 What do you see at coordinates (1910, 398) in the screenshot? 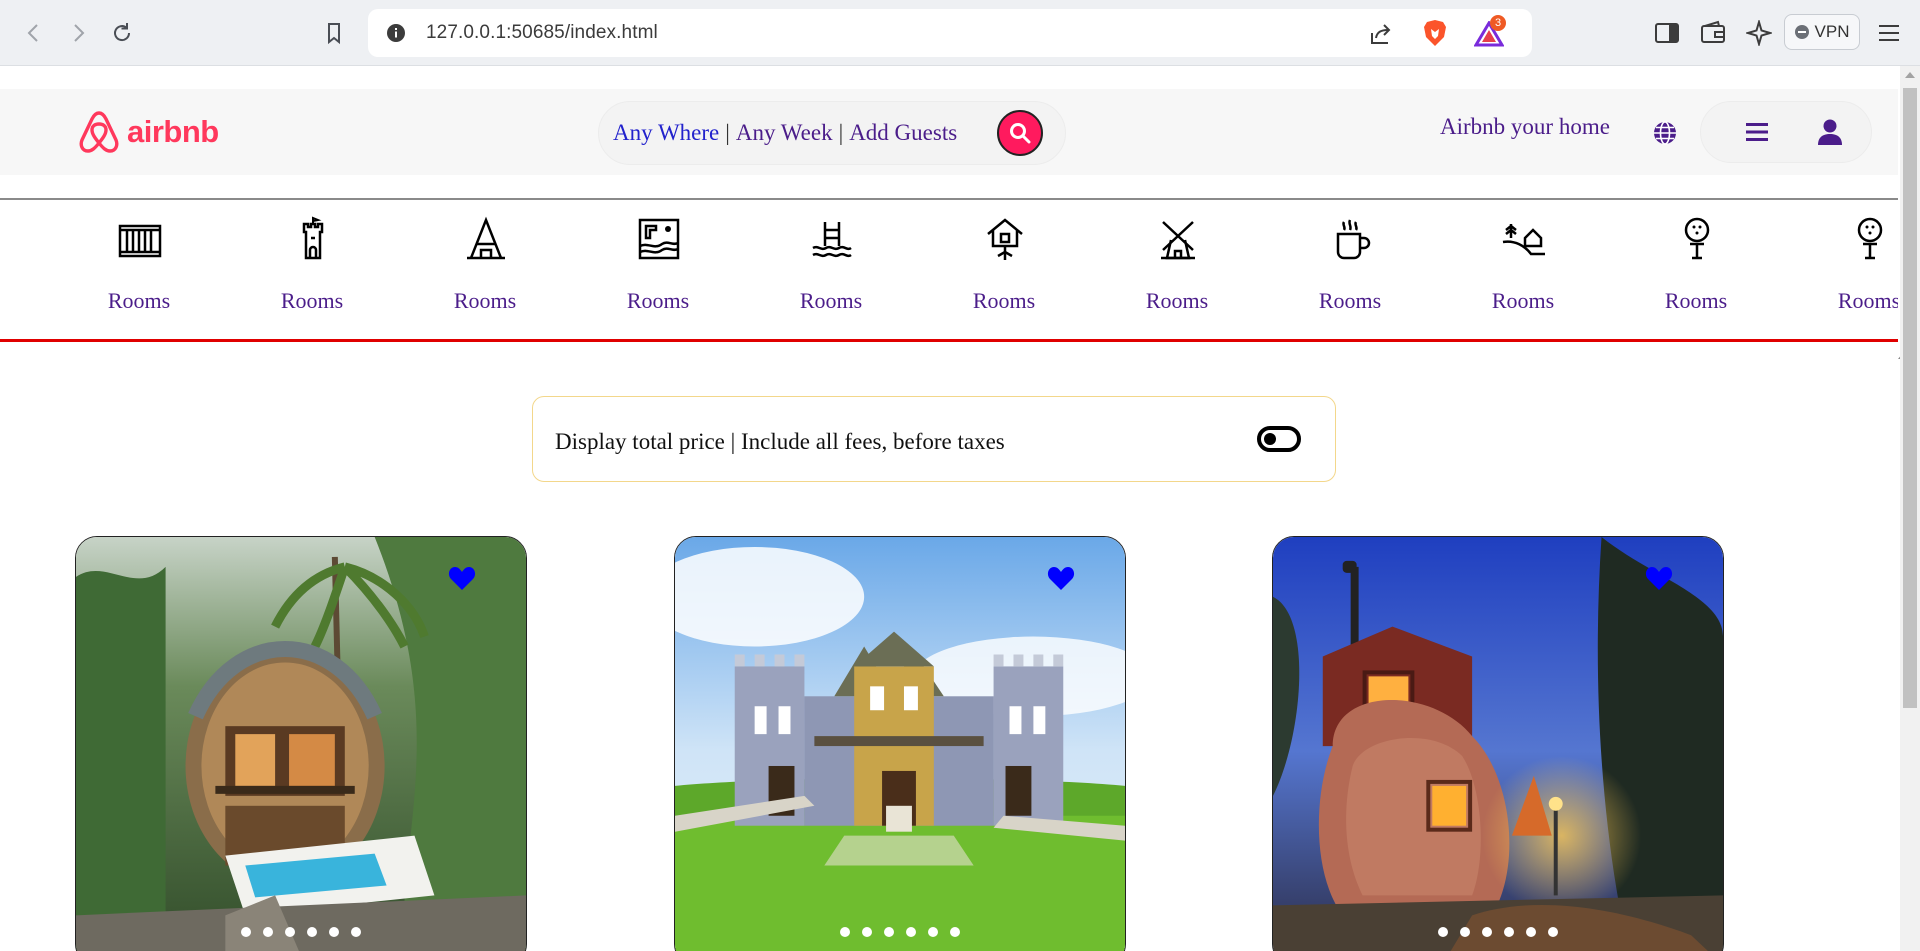
I see `scrollbar-thumb` at bounding box center [1910, 398].